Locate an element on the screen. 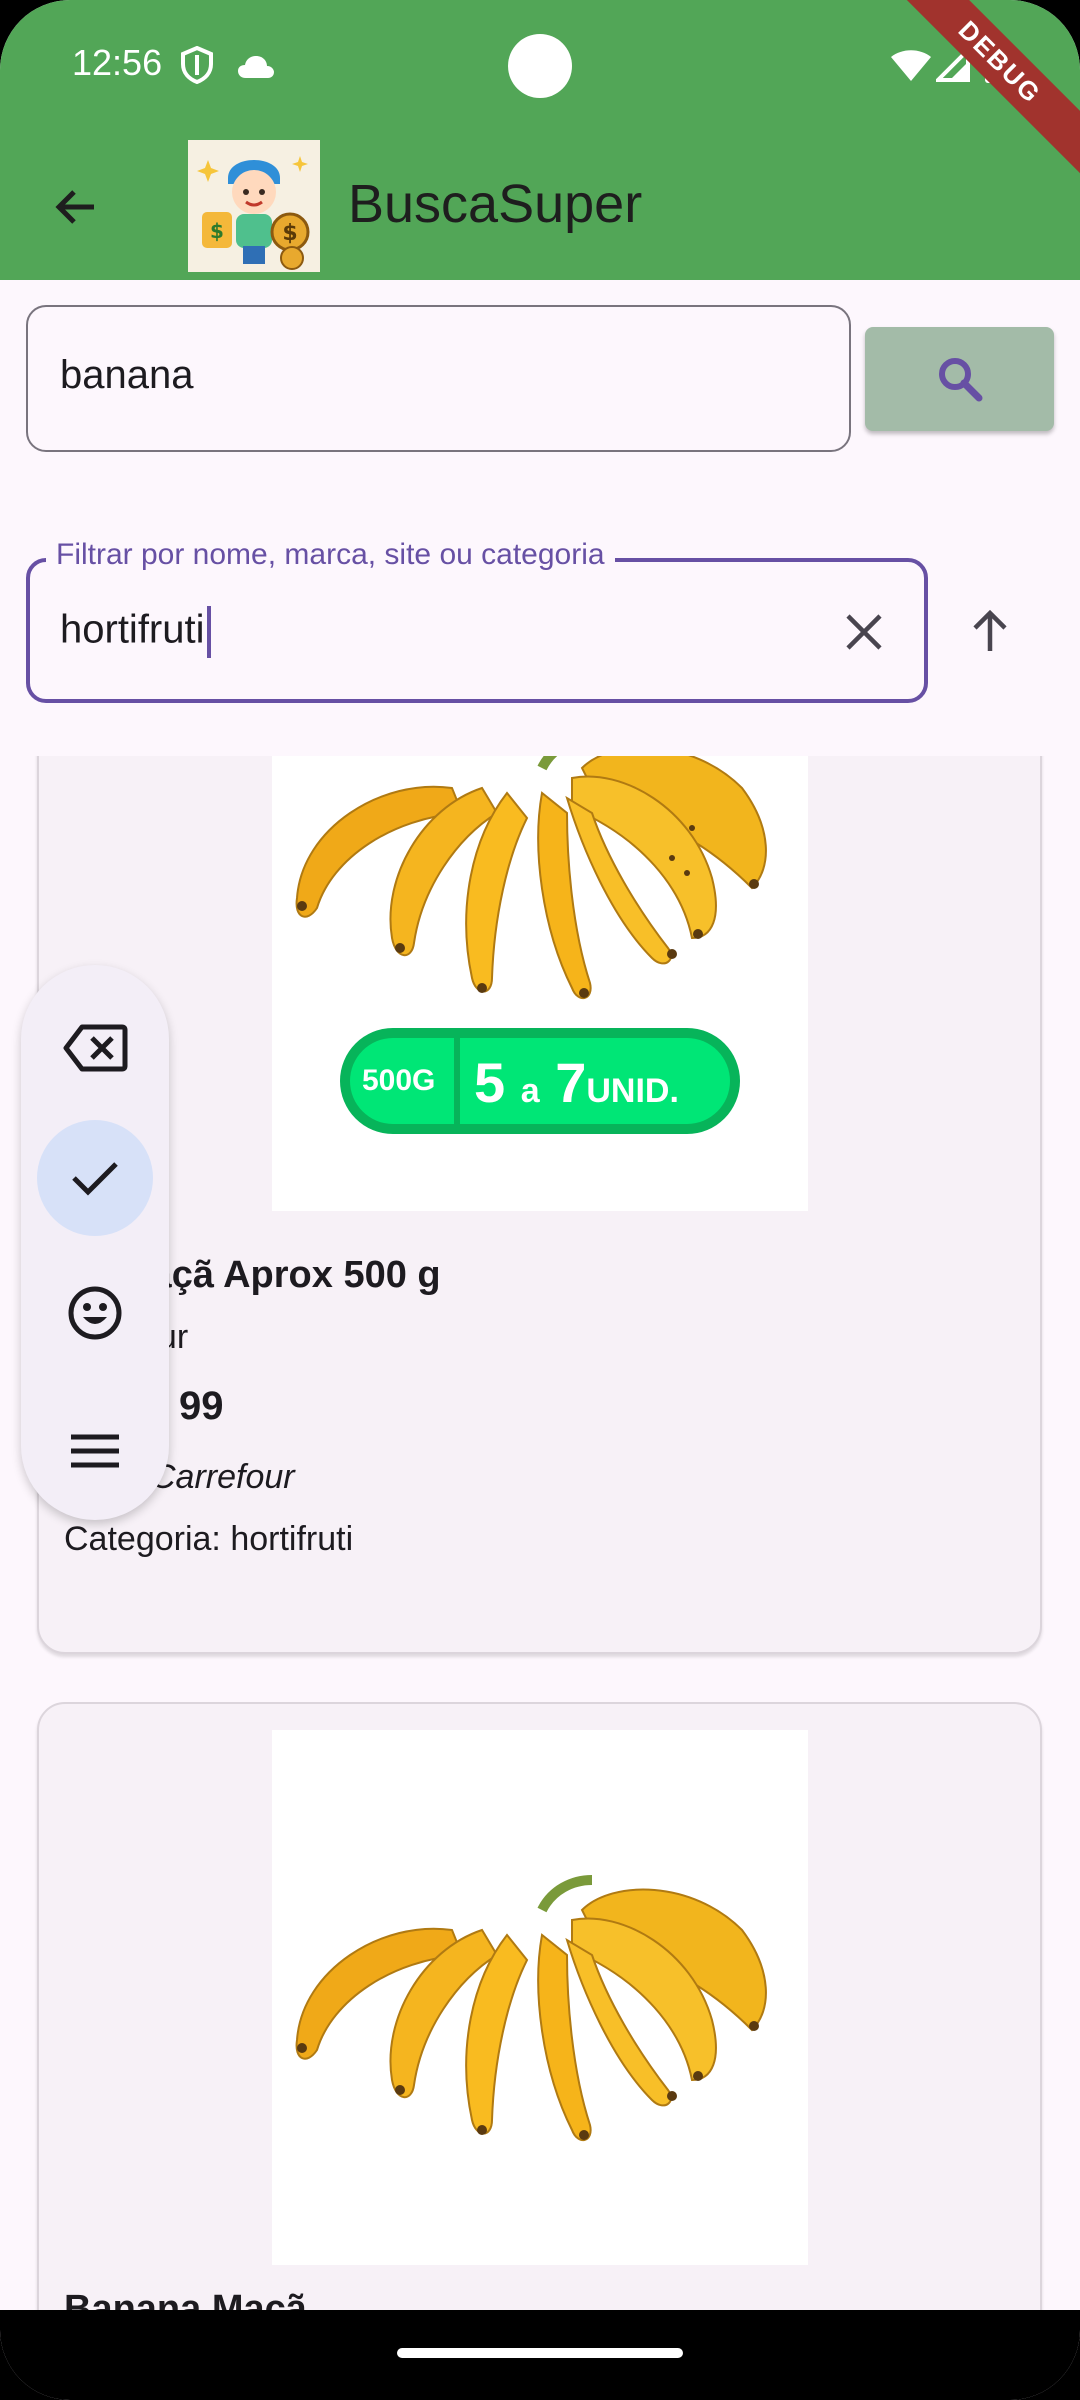  badge-unit: UNID. is located at coordinates (632, 1091).